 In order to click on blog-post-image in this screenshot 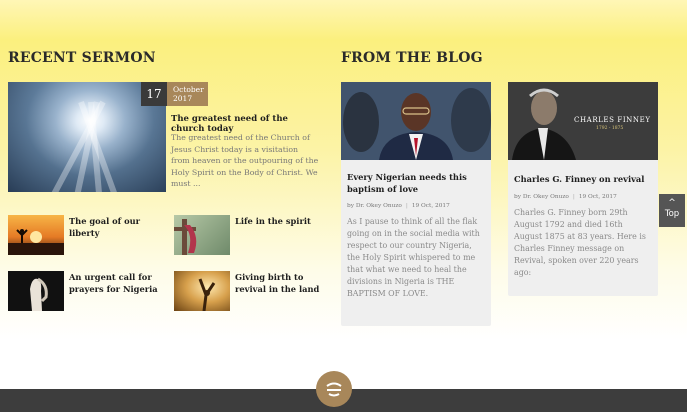, I will do `click(416, 121)`.